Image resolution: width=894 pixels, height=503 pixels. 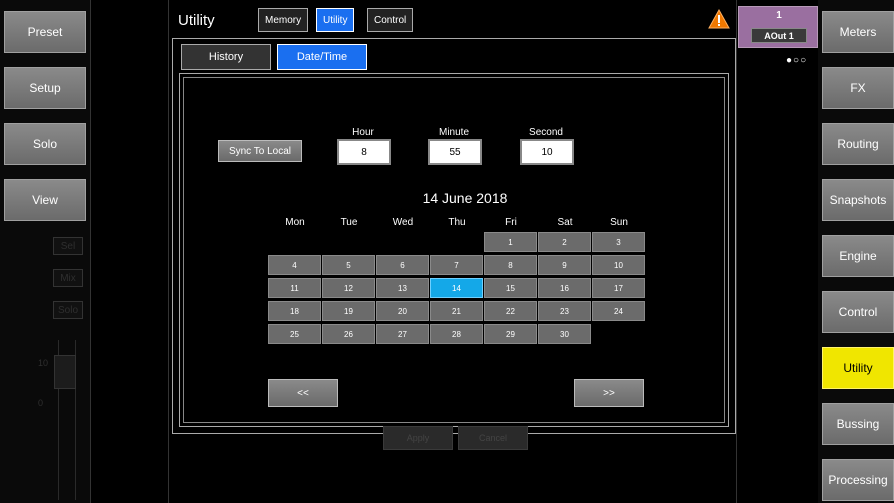 What do you see at coordinates (322, 57) in the screenshot?
I see `tab-date-time: Date/Time` at bounding box center [322, 57].